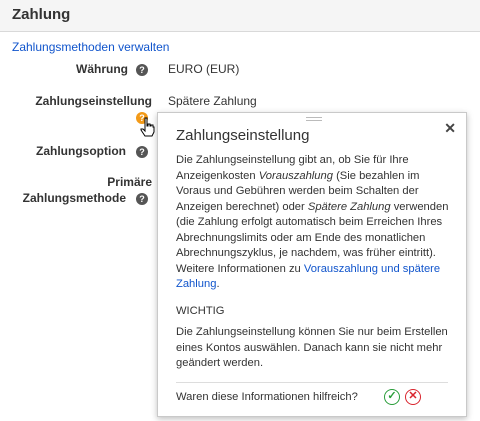 This screenshot has width=480, height=421. Describe the element at coordinates (204, 69) in the screenshot. I see `currency-value: EURO (EUR)` at that location.